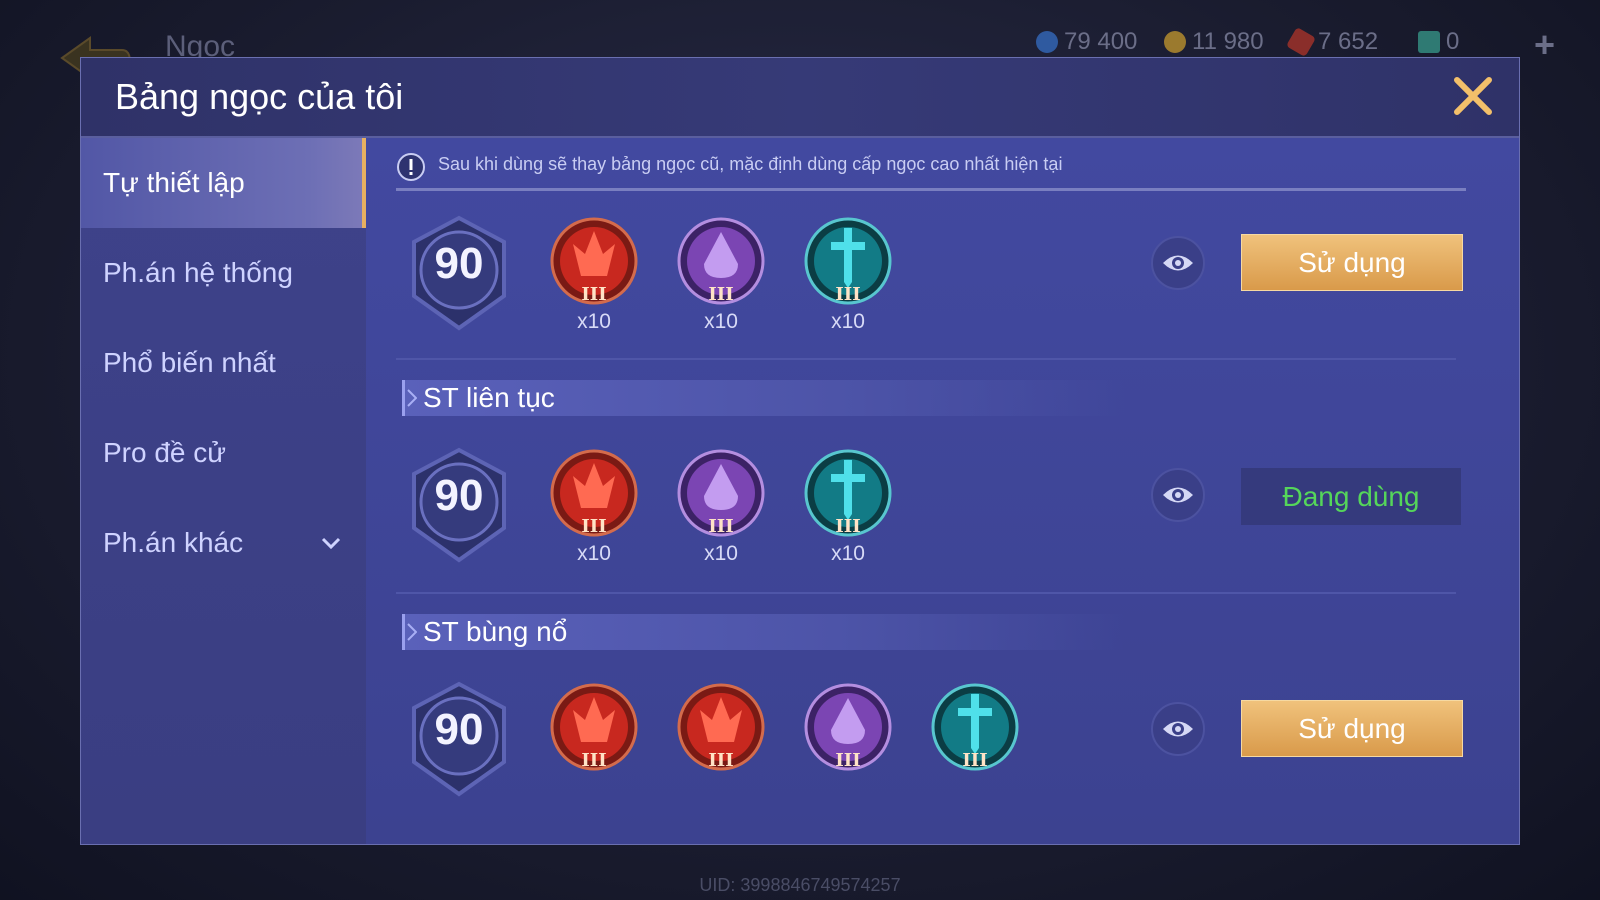  What do you see at coordinates (331, 543) in the screenshot?
I see `chevron-down-icon` at bounding box center [331, 543].